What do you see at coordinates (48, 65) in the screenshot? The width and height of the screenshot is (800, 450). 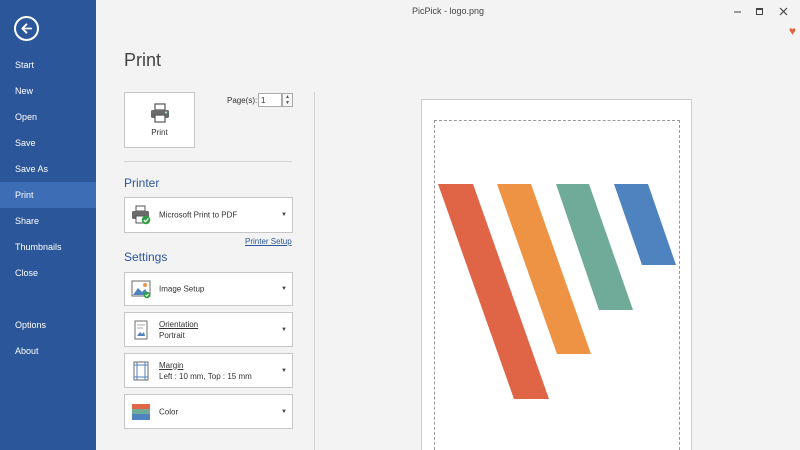 I see `sidebar-item-start: Start` at bounding box center [48, 65].